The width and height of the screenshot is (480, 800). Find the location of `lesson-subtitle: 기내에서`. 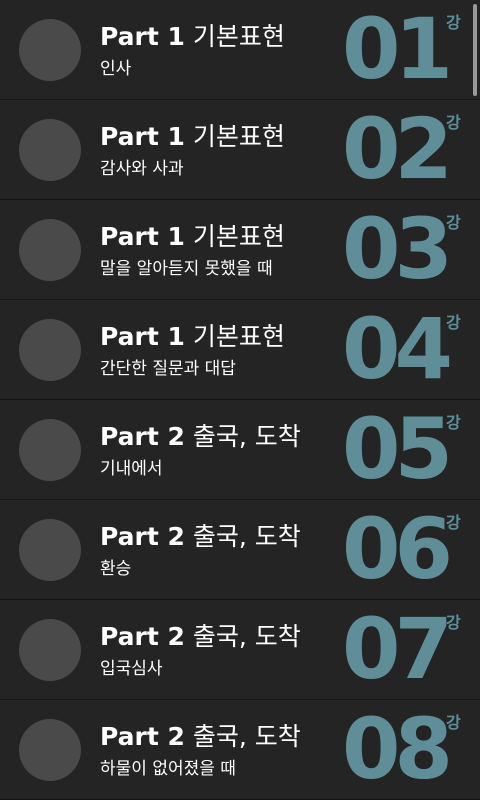

lesson-subtitle: 기내에서 is located at coordinates (131, 469).